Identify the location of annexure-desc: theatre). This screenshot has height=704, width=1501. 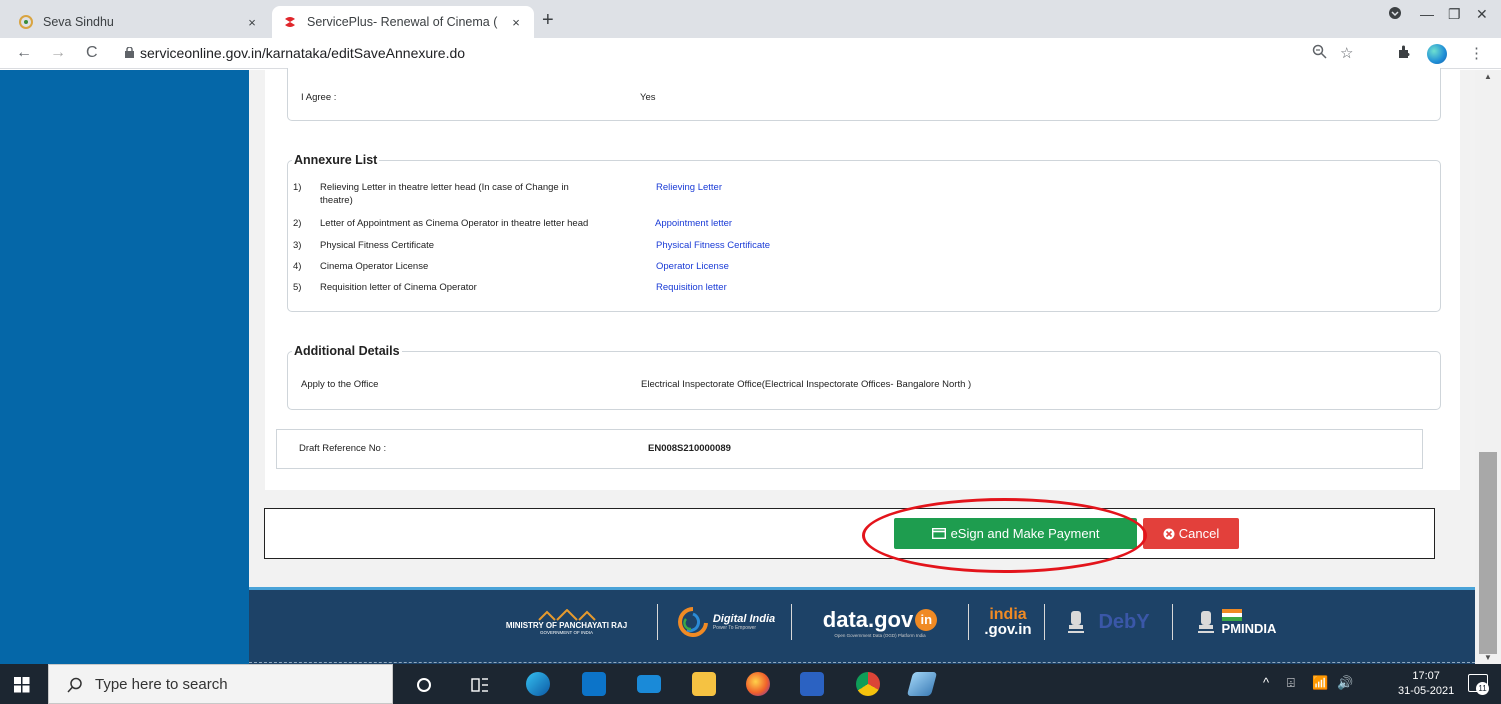
(336, 200).